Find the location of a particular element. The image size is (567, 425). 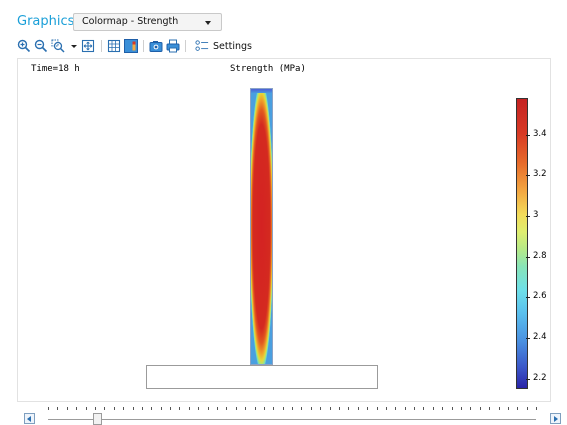

strength-colormap-beam is located at coordinates (261, 226).